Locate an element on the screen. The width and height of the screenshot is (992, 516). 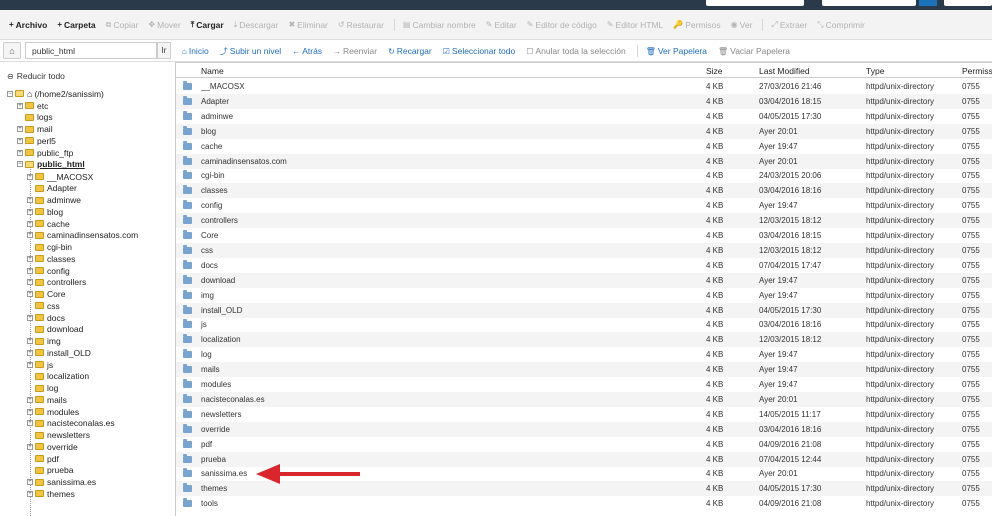
tree-item-cache: + cache is located at coordinates (48, 223).